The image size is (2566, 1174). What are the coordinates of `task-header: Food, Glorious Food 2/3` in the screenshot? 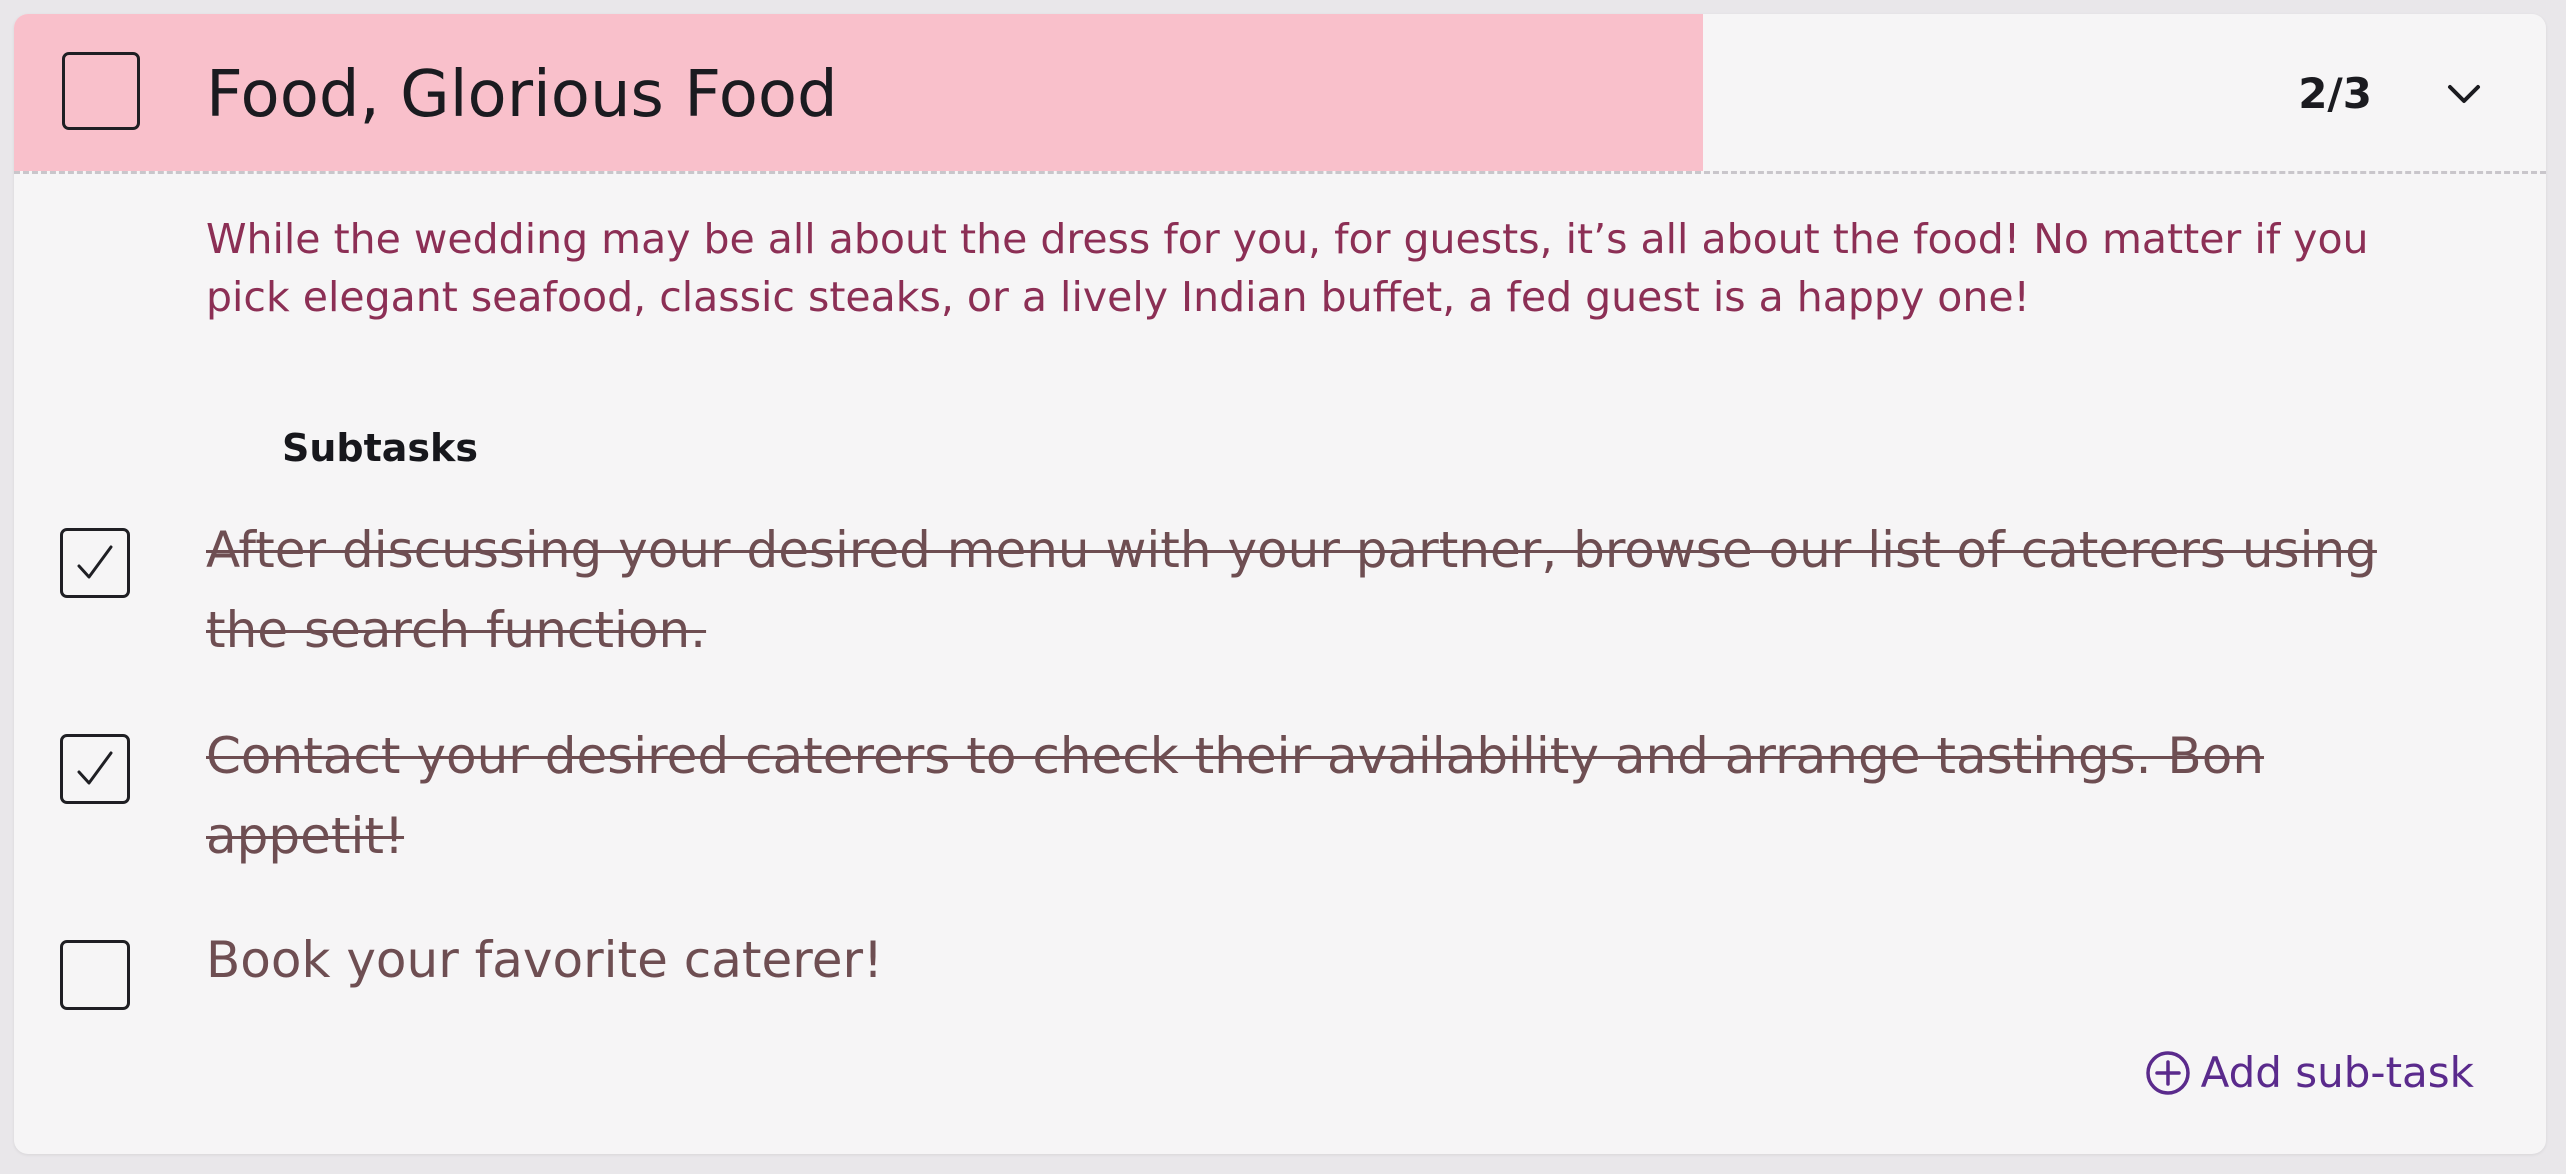 It's located at (1280, 94).